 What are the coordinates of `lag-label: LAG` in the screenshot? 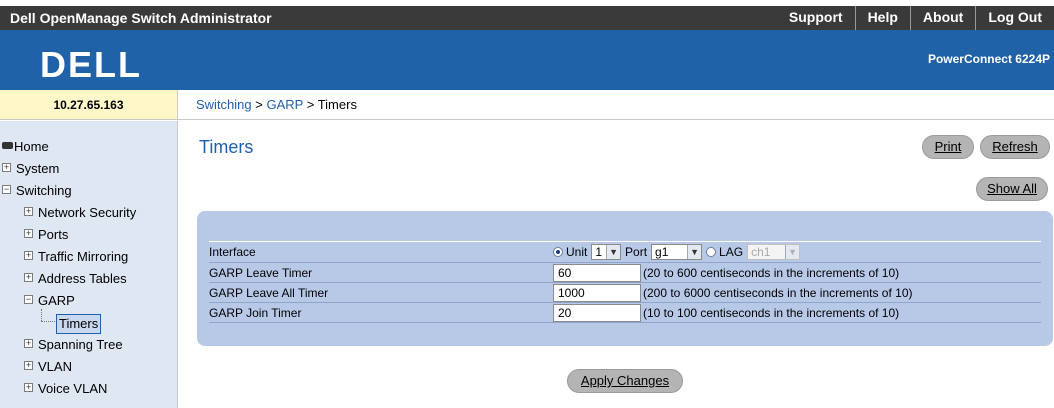 It's located at (731, 252).